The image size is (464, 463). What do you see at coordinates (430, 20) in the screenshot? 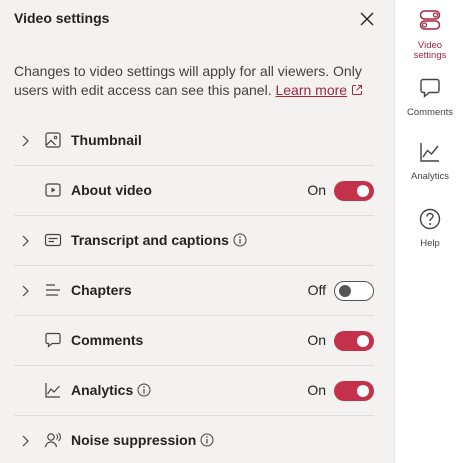
I see `video-settings-icon` at bounding box center [430, 20].